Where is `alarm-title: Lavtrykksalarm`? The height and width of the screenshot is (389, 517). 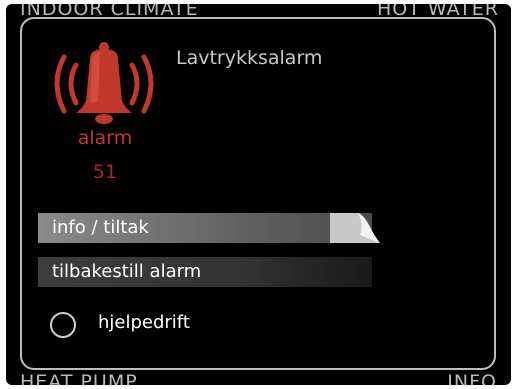
alarm-title: Lavtrykksalarm is located at coordinates (249, 58).